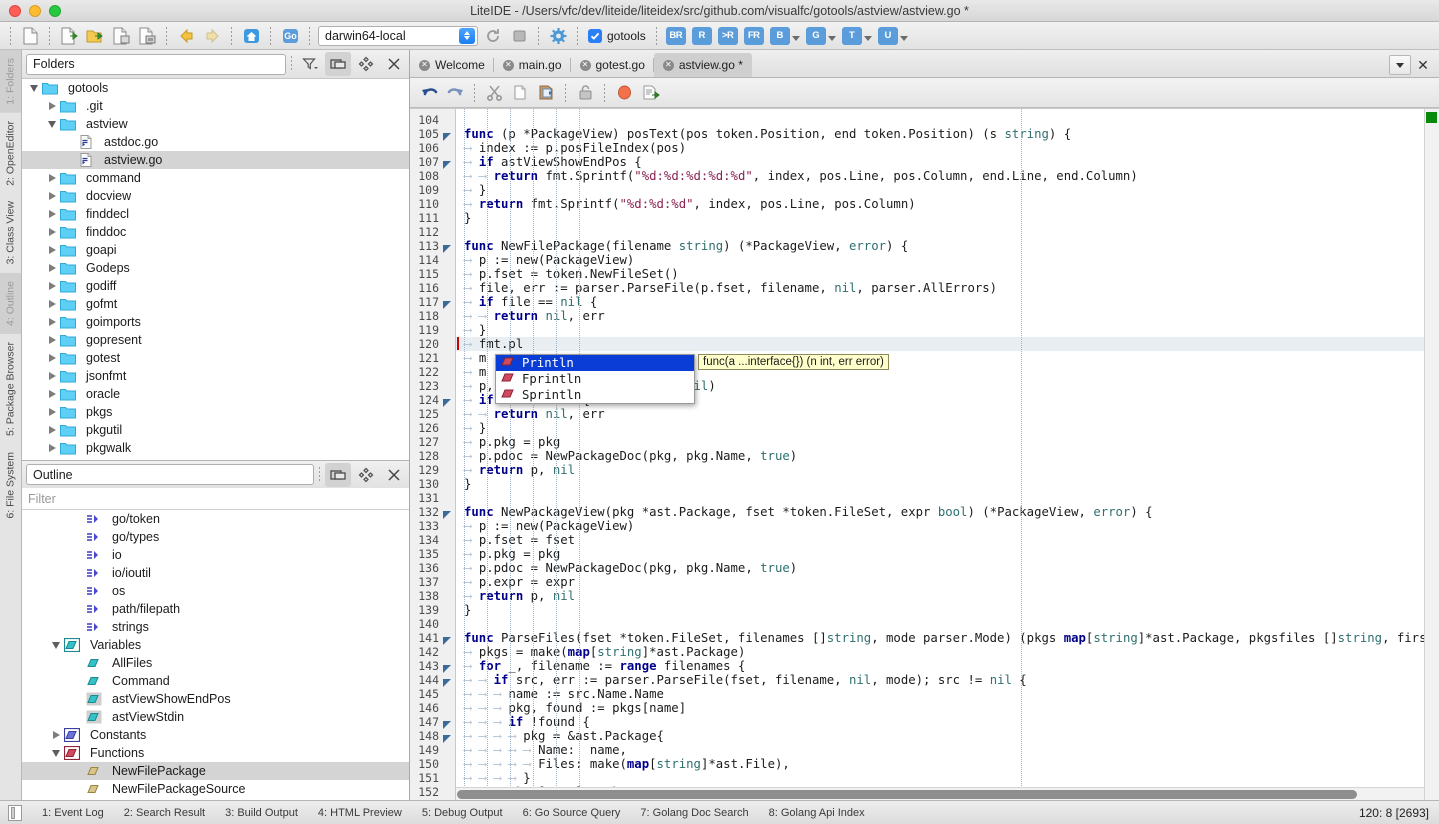  Describe the element at coordinates (215, 789) in the screenshot. I see `tree-item: NewFilePackageSource` at that location.